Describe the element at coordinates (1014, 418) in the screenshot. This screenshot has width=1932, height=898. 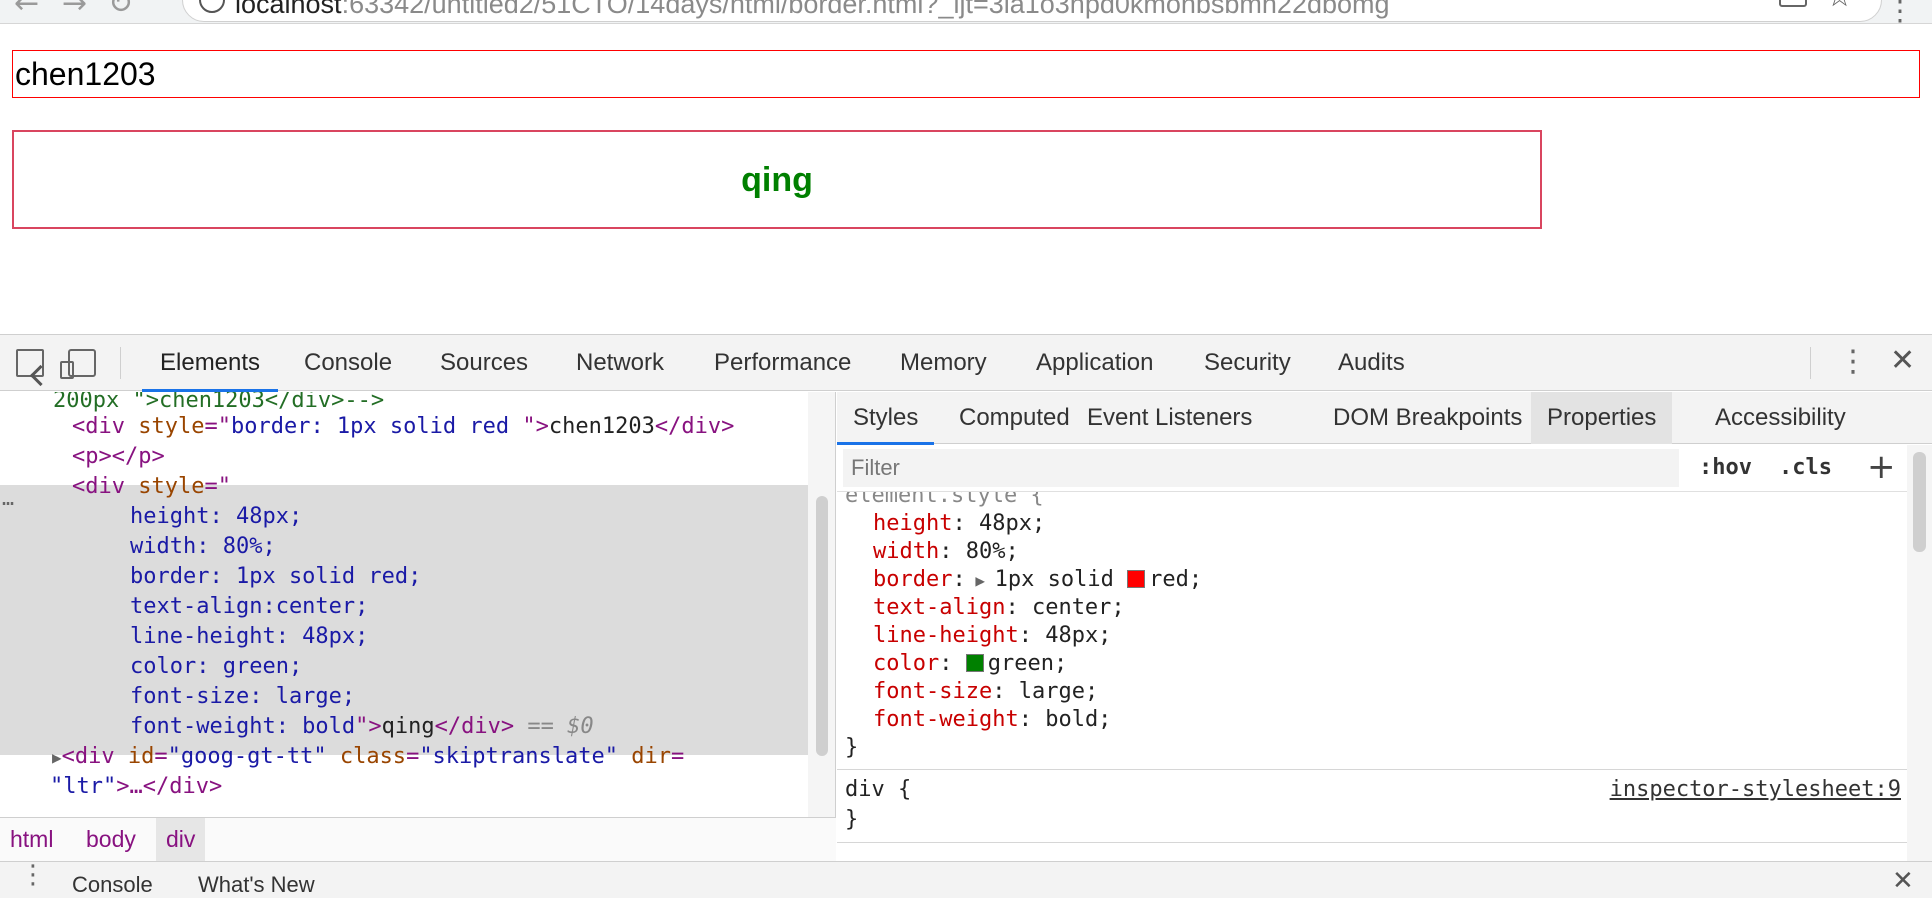
I see `tab-computed: Computed` at that location.